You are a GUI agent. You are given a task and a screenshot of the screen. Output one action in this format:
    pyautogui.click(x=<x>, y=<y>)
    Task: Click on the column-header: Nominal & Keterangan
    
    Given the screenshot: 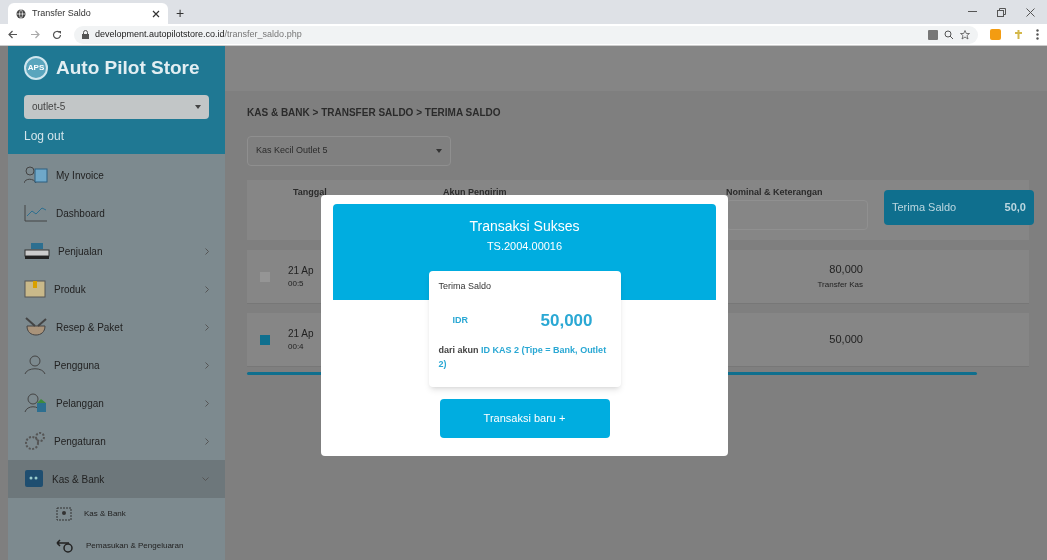 What is the action you would take?
    pyautogui.click(x=775, y=192)
    